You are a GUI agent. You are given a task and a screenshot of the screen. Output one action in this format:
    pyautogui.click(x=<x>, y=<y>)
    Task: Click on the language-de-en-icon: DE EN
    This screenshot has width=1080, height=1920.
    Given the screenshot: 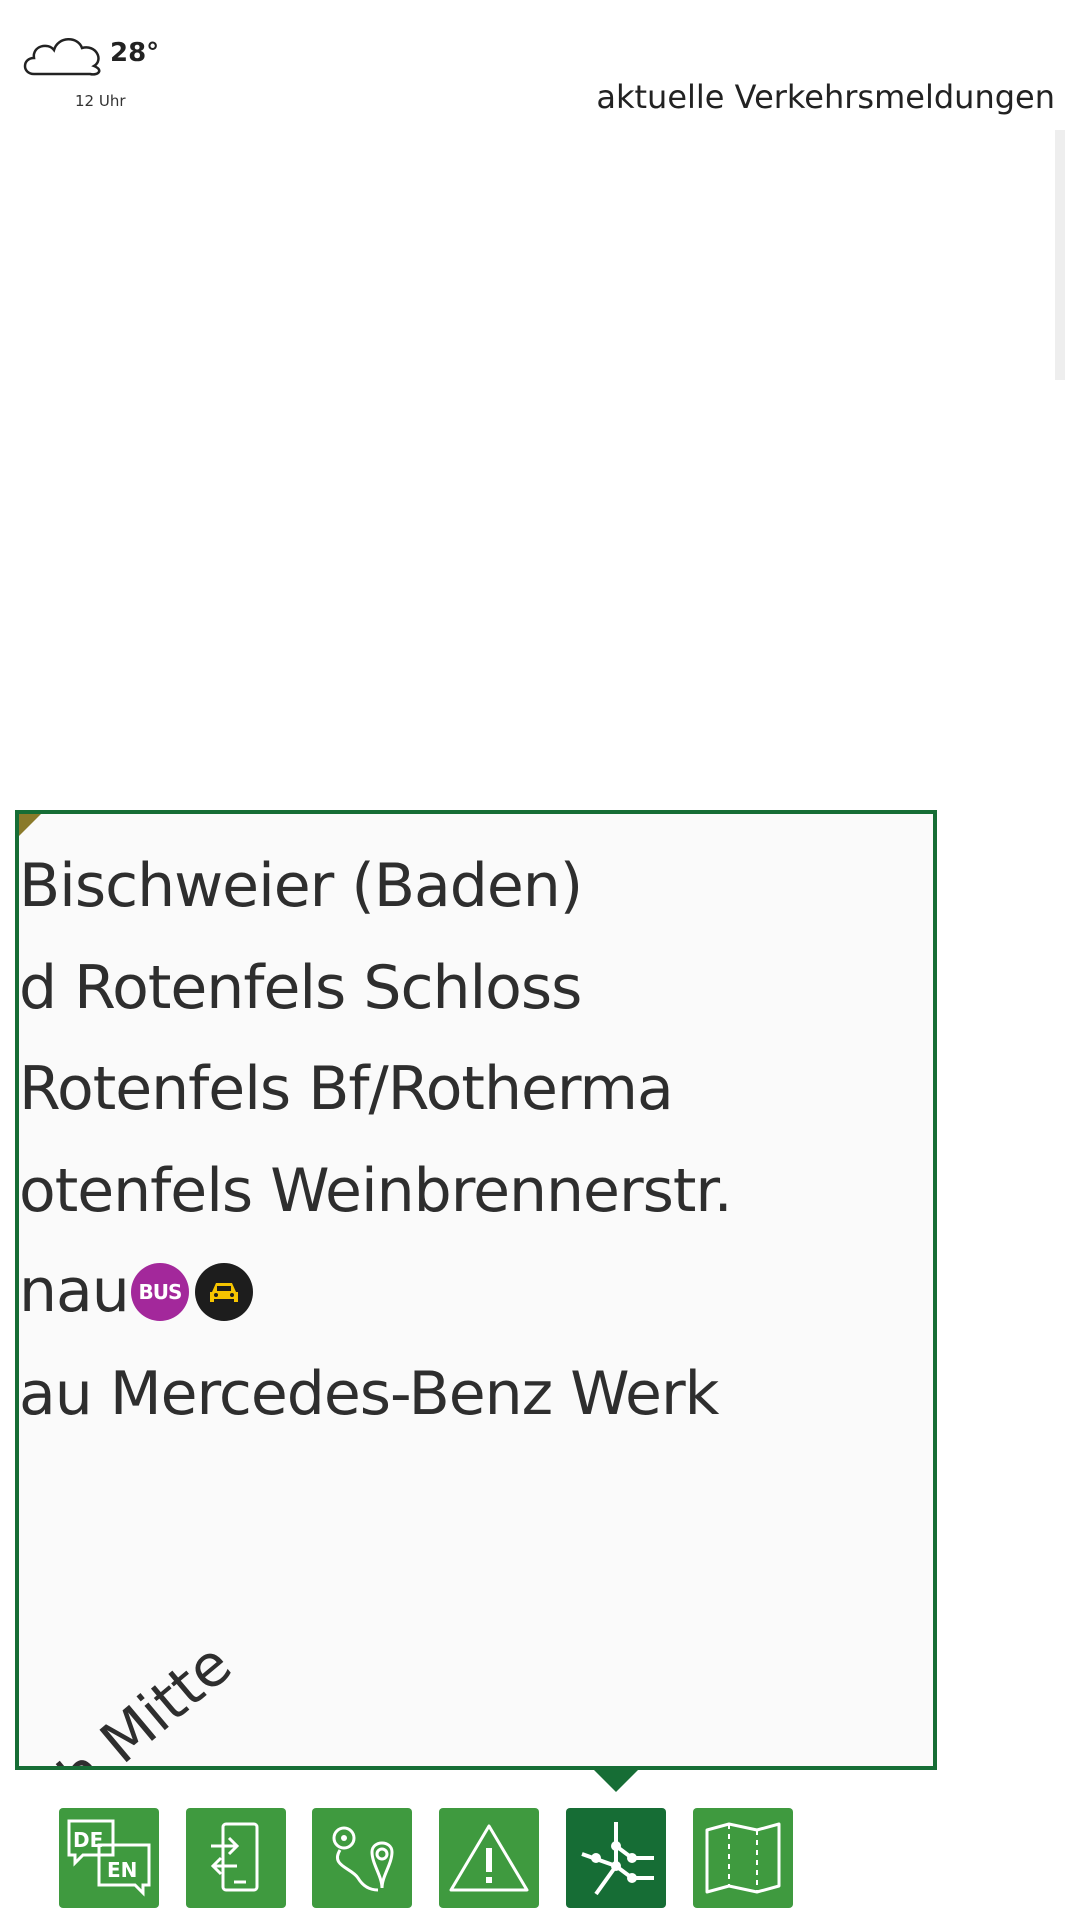 What is the action you would take?
    pyautogui.click(x=109, y=1858)
    